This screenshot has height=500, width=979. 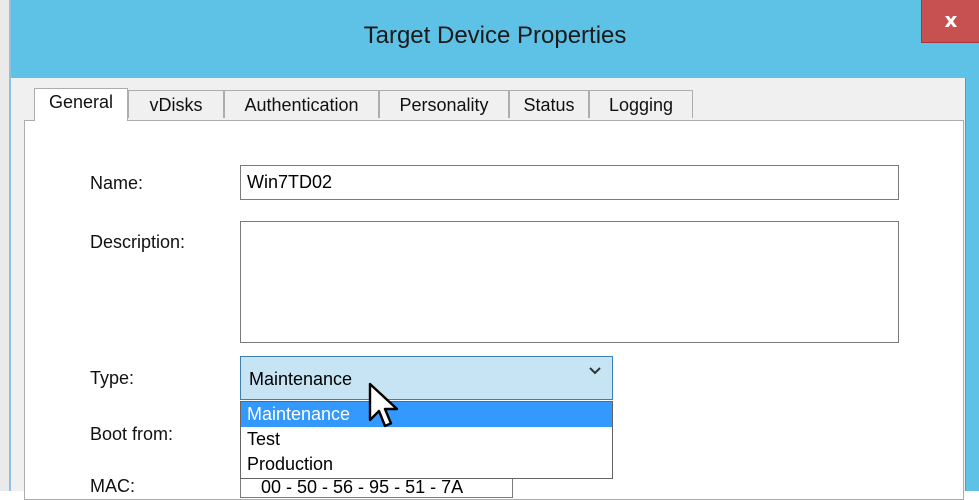 I want to click on window-frame-right, so click(x=972, y=284).